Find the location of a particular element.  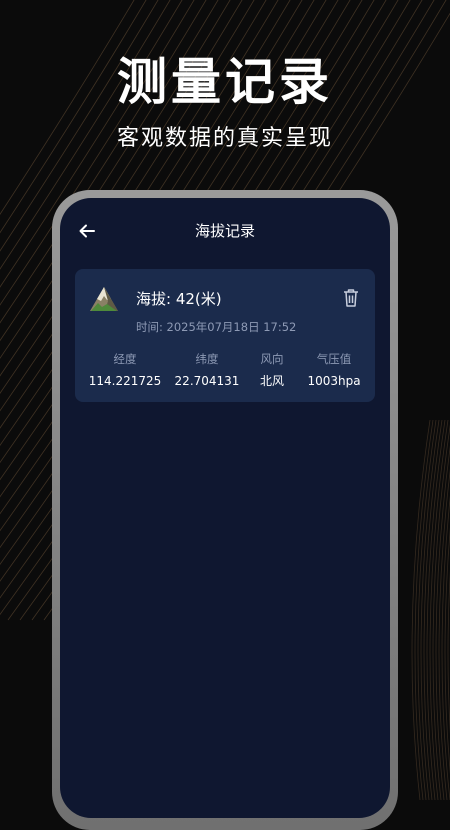

stat-value: 北风 is located at coordinates (271, 381).